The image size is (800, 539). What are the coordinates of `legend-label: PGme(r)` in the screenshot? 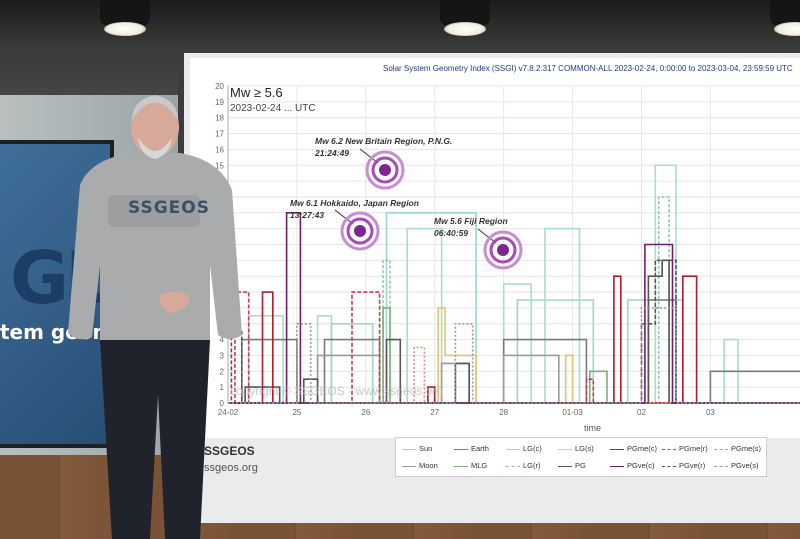 It's located at (693, 448).